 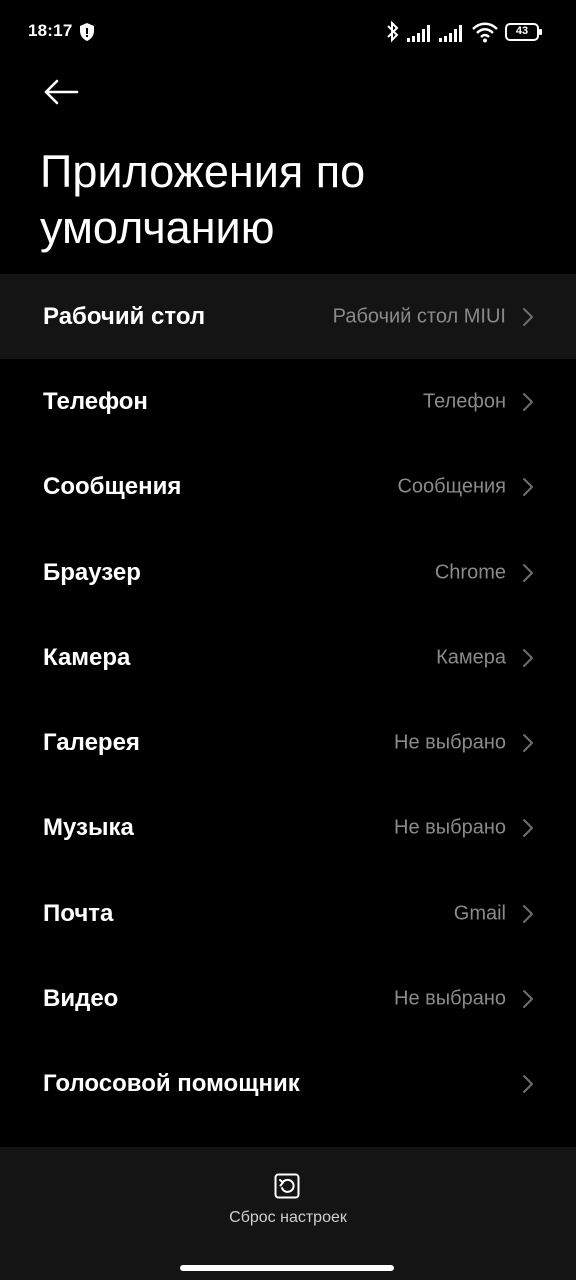 I want to click on bluetooth-icon, so click(x=393, y=31).